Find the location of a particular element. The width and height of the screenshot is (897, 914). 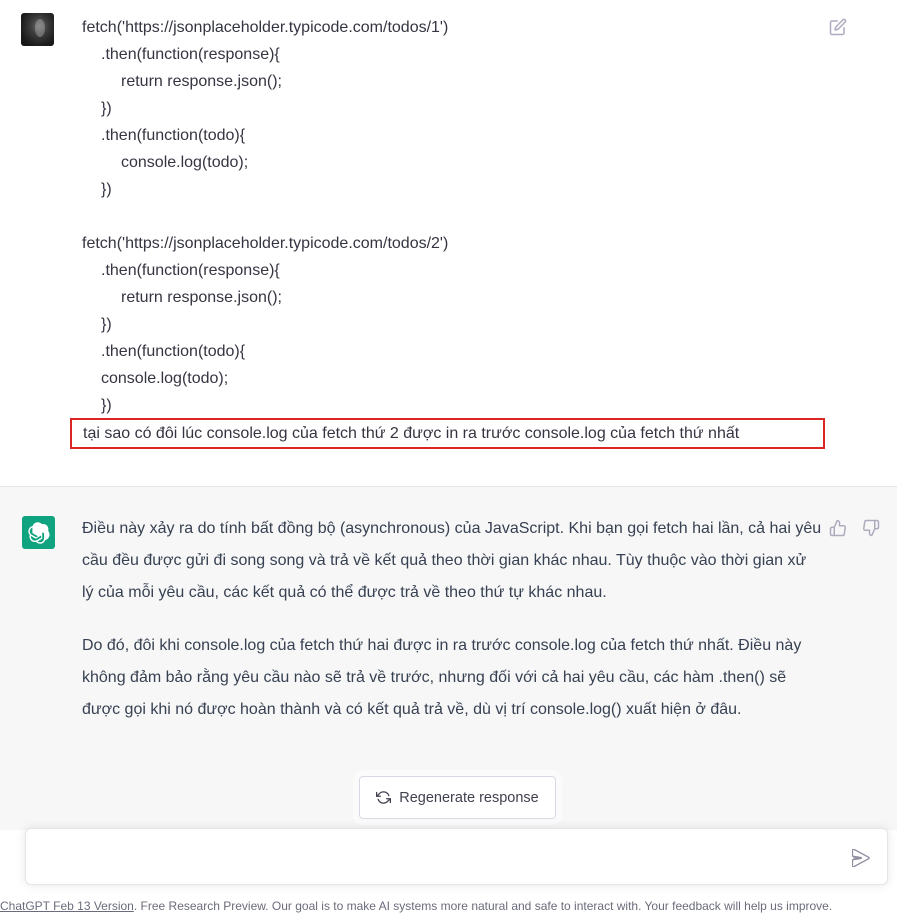

openai-logo-icon is located at coordinates (38, 532).